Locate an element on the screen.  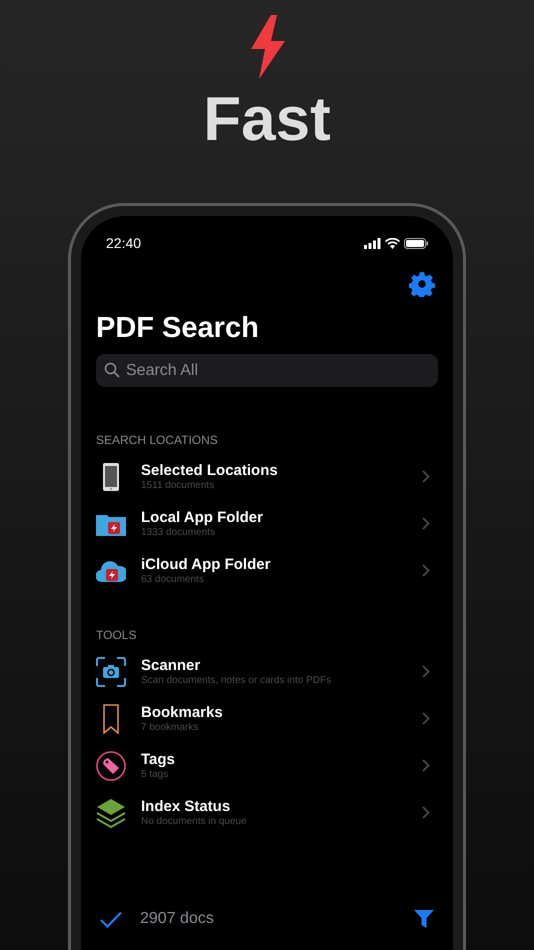
signal-icon is located at coordinates (372, 243).